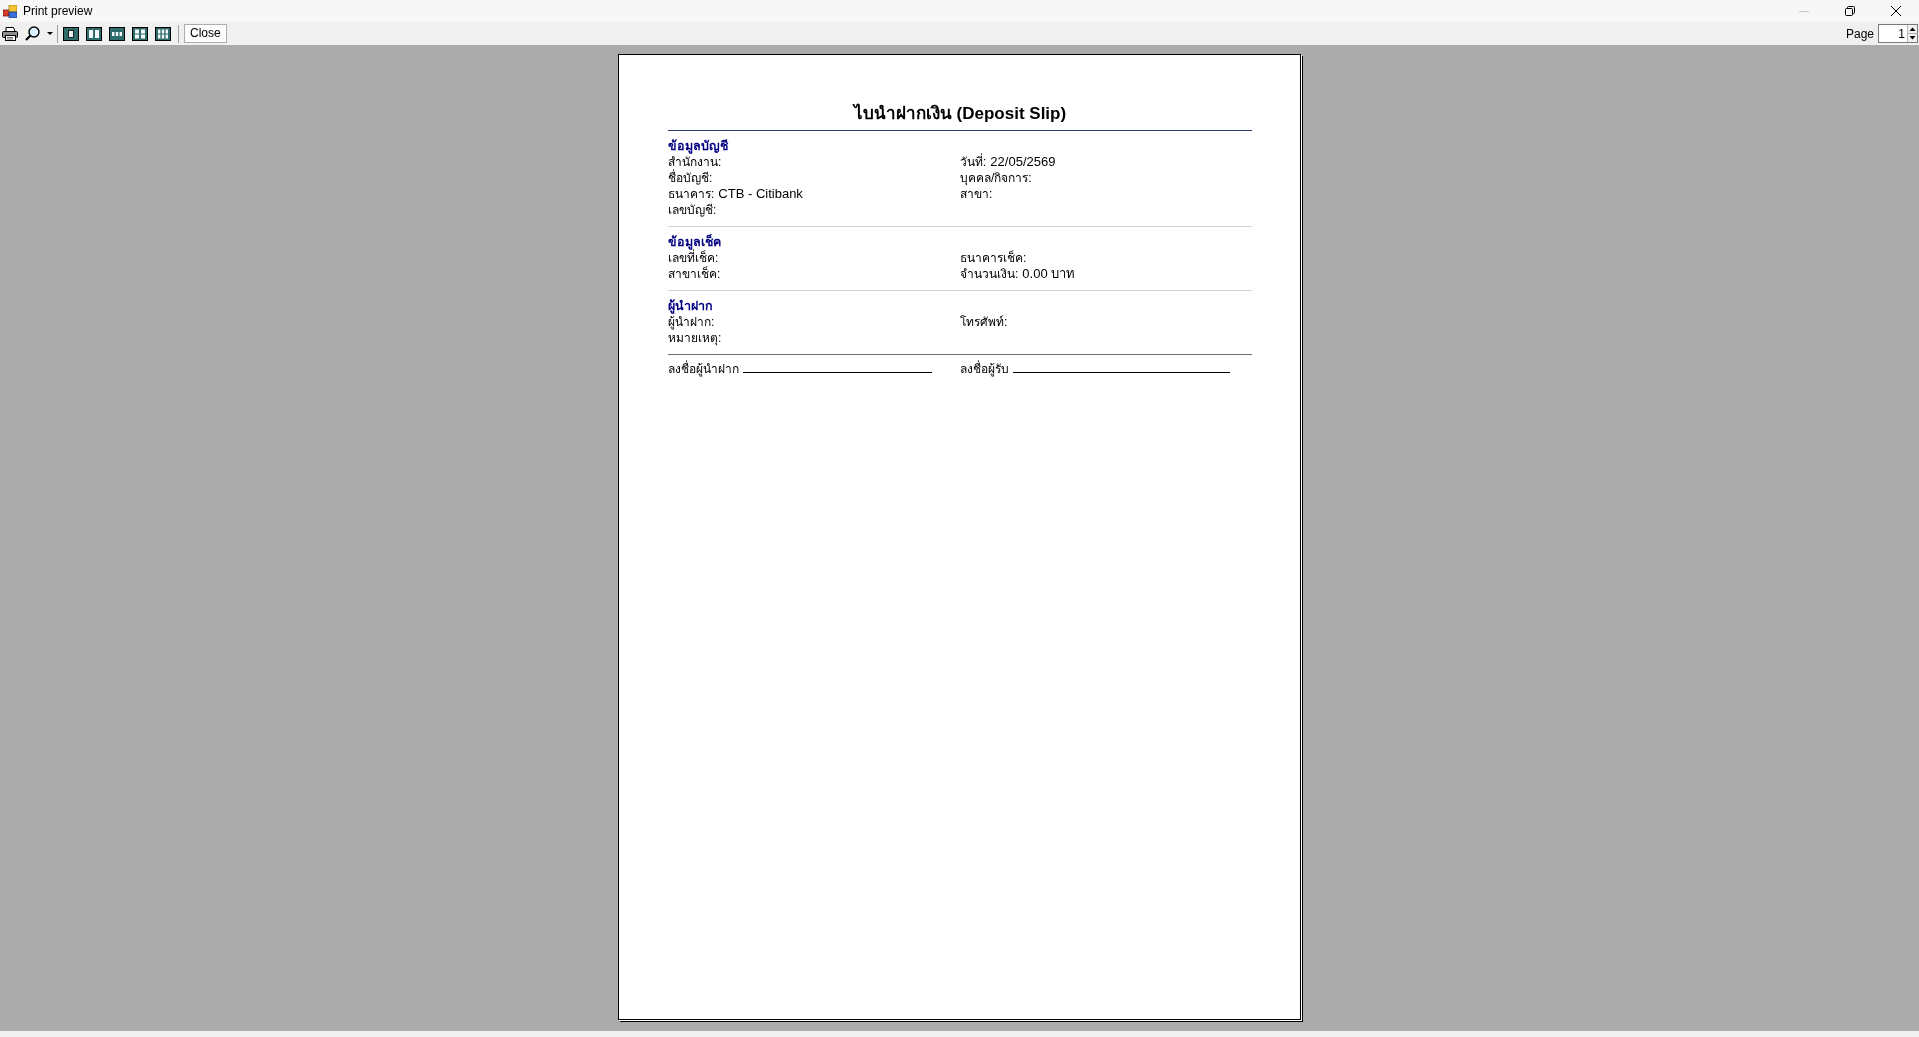 This screenshot has width=1919, height=1037. I want to click on four-pages-view-button, so click(140, 33).